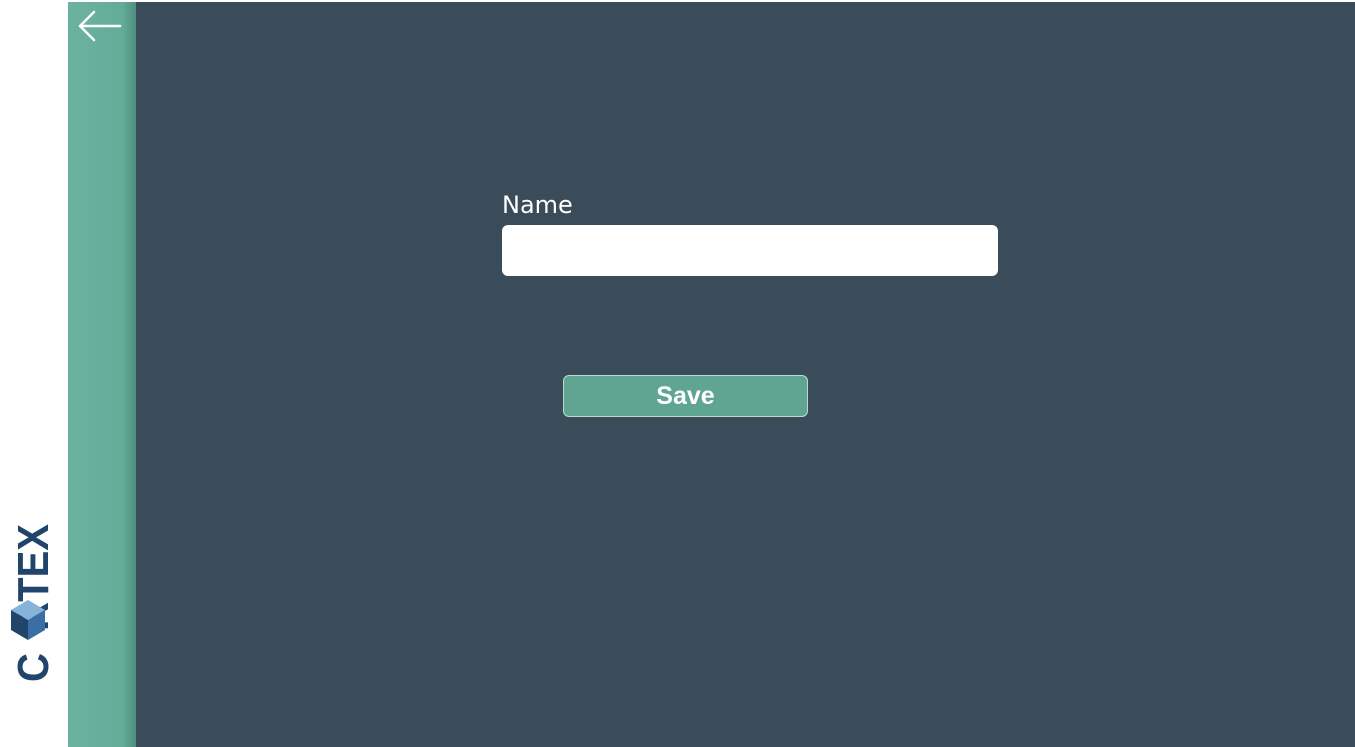 The image size is (1355, 747). I want to click on save-button: Save, so click(685, 396).